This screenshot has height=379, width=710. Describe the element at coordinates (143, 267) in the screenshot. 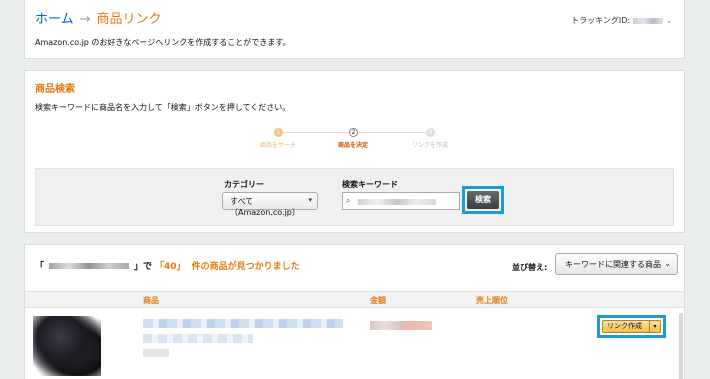

I see `results-quote-close: 」で` at that location.